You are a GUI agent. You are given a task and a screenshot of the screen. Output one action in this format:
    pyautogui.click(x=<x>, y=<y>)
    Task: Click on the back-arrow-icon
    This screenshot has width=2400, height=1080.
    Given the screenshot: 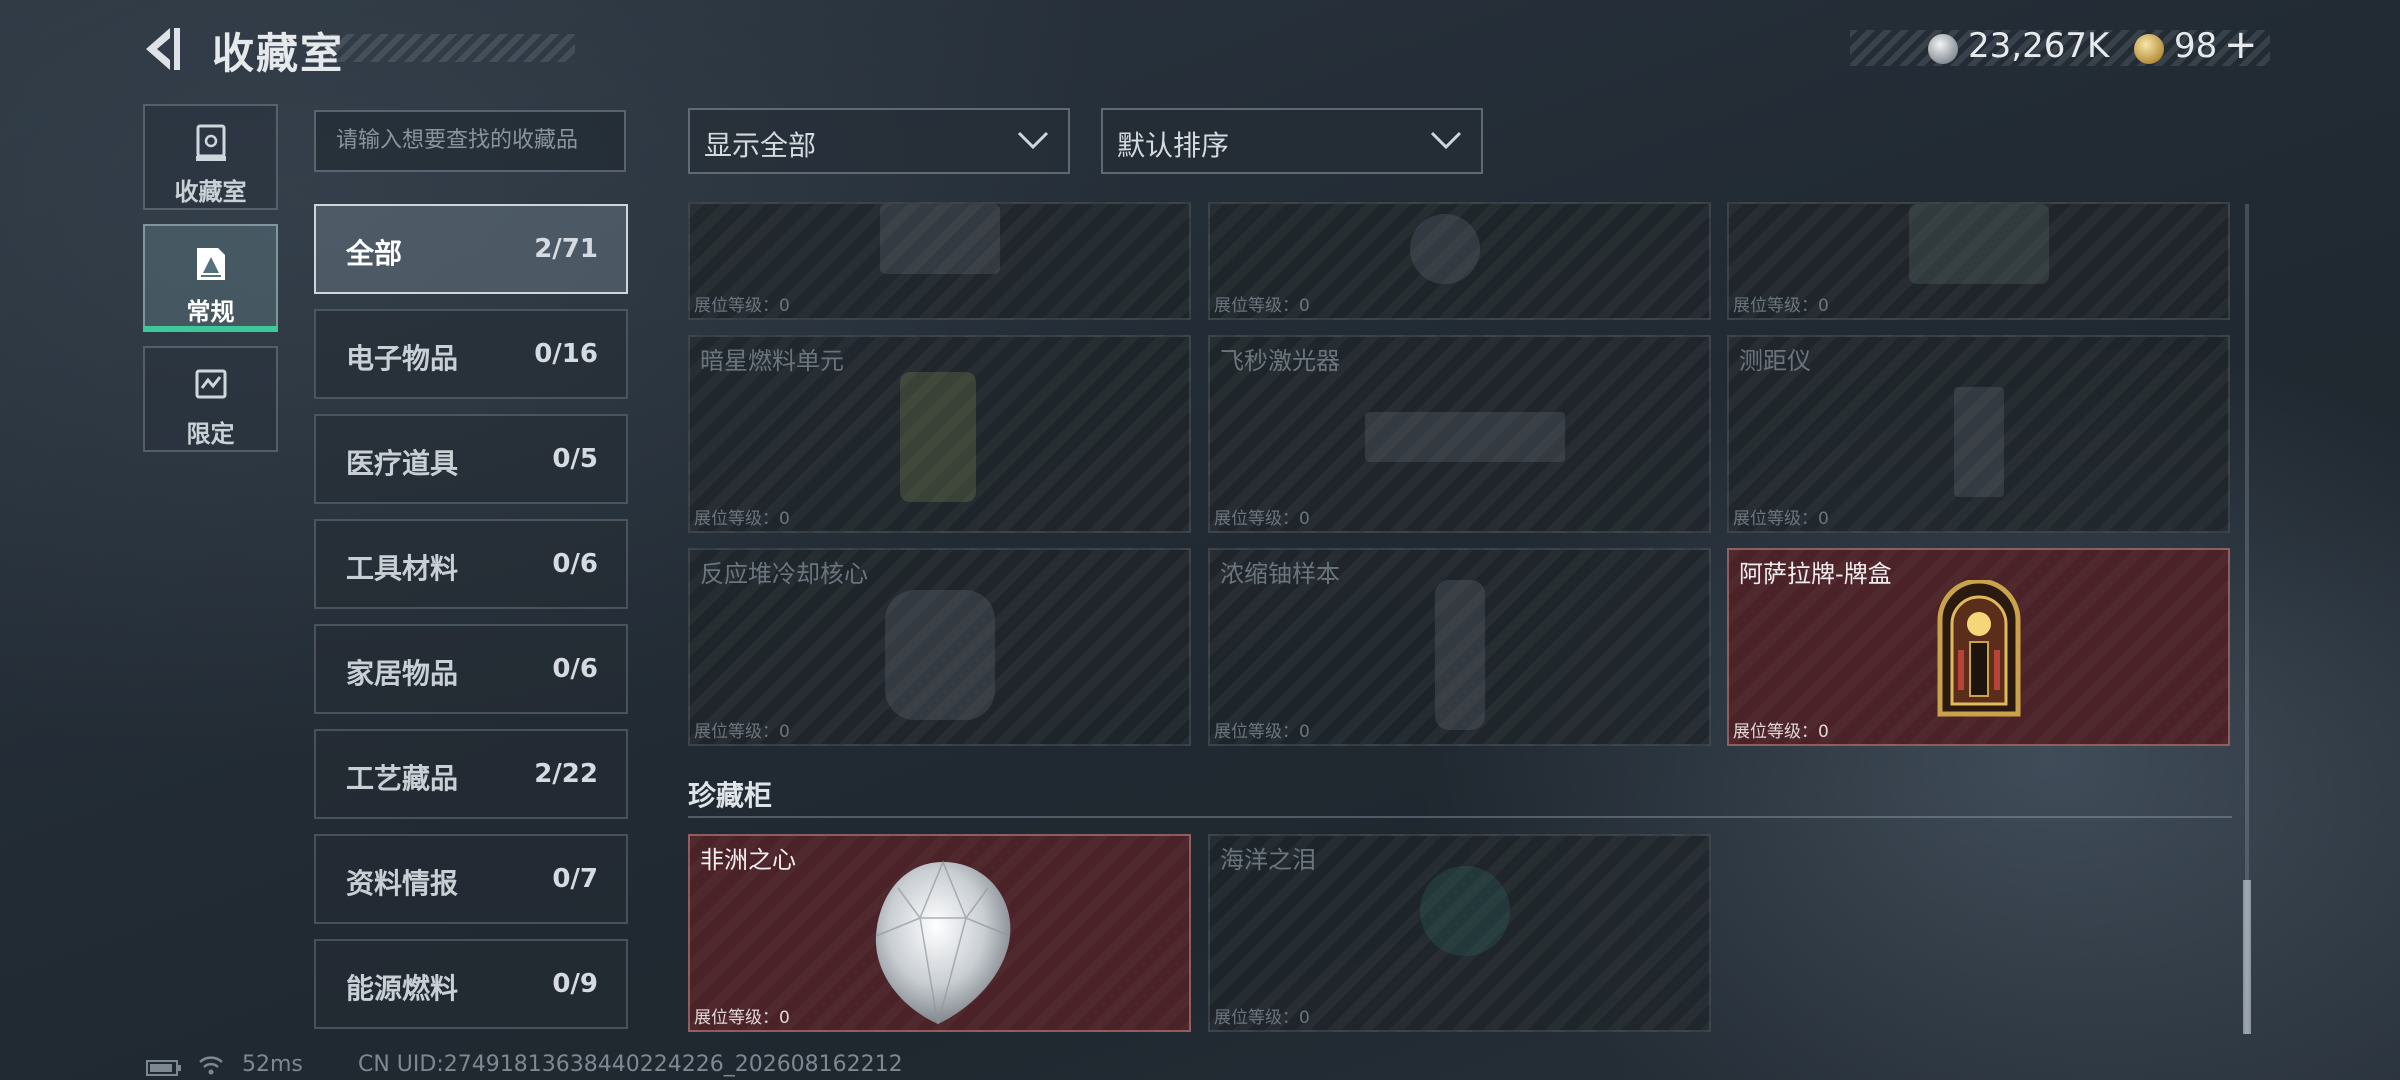 What is the action you would take?
    pyautogui.click(x=163, y=49)
    